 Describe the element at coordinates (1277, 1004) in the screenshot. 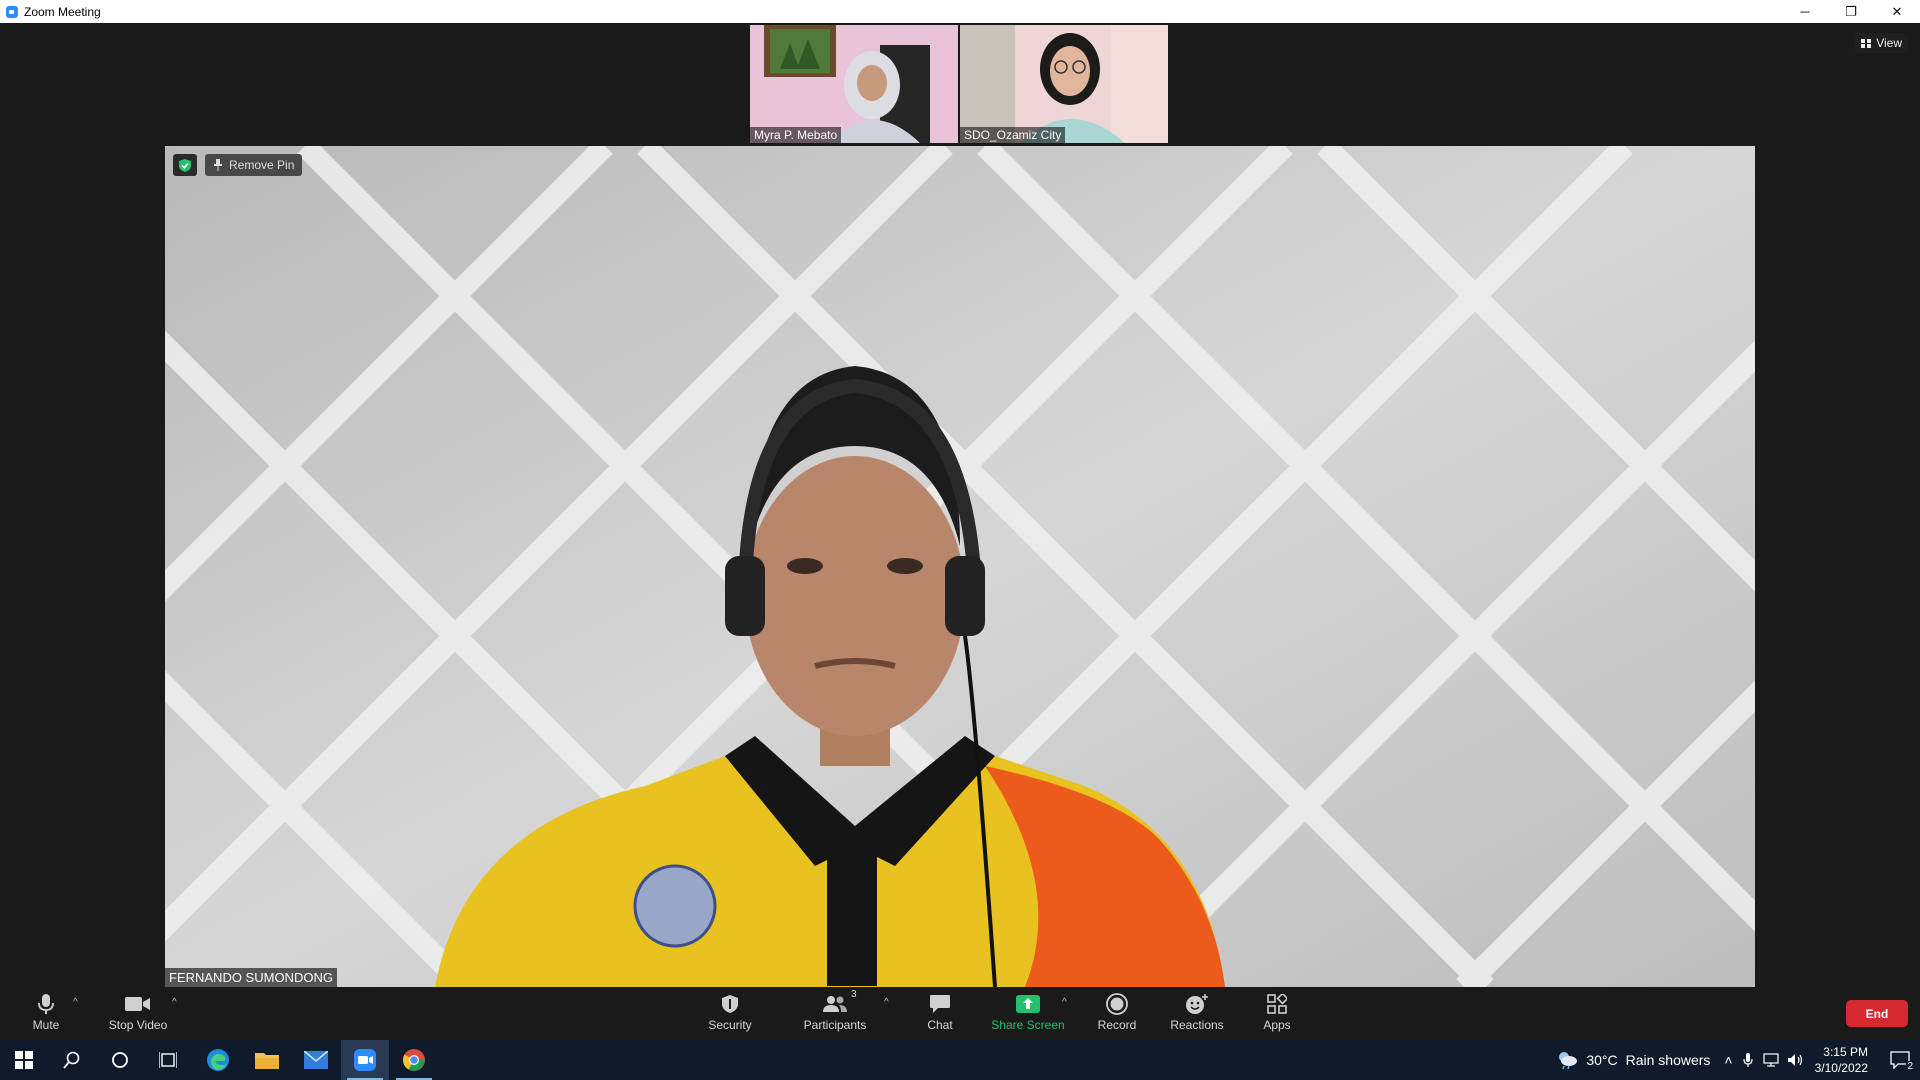

I see `apps-icon` at that location.